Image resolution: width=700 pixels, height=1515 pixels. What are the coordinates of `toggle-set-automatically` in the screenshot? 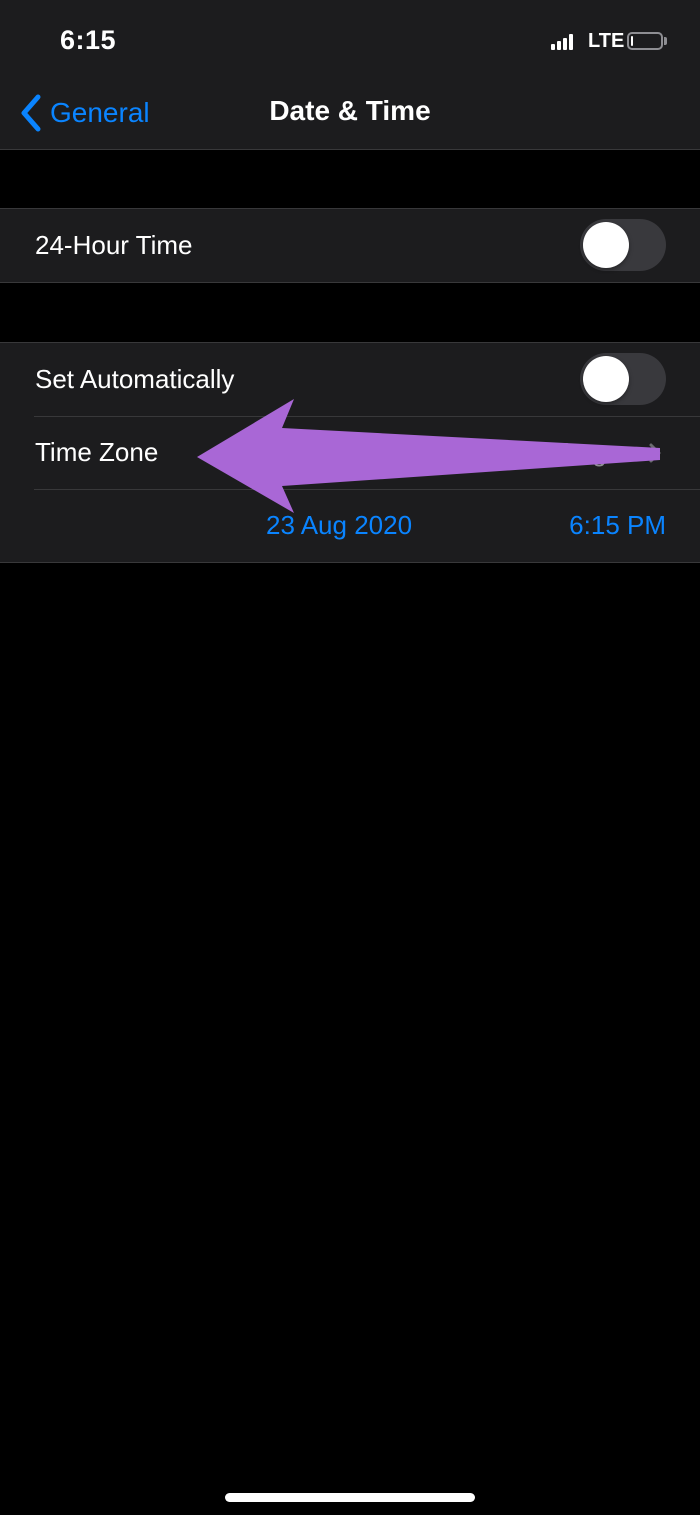 It's located at (623, 379).